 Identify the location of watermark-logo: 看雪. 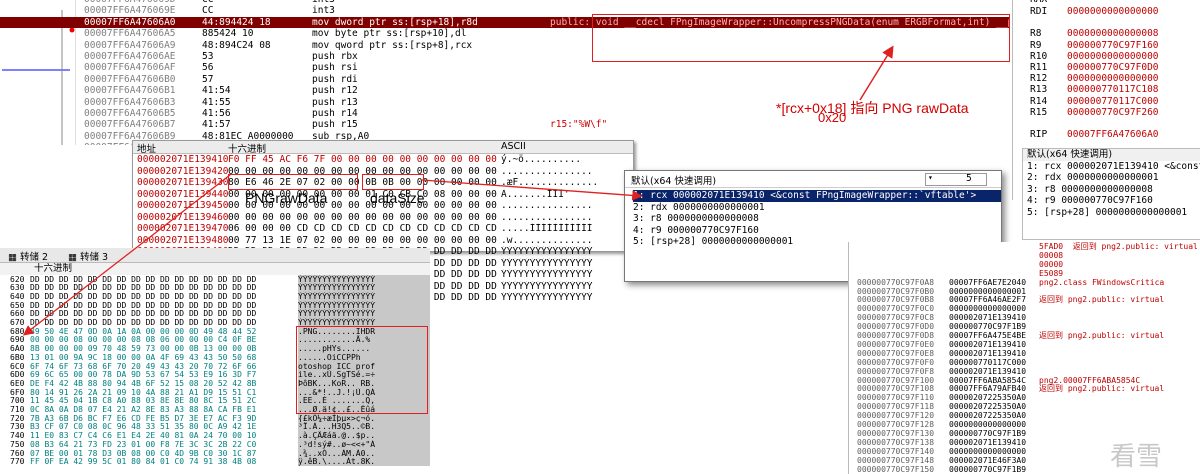
(1136, 456).